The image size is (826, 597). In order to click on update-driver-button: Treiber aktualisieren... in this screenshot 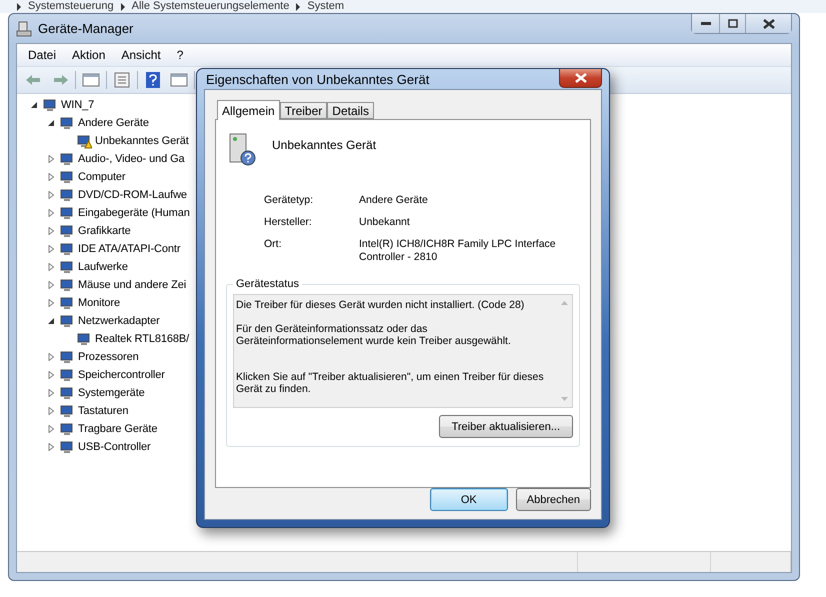, I will do `click(505, 426)`.